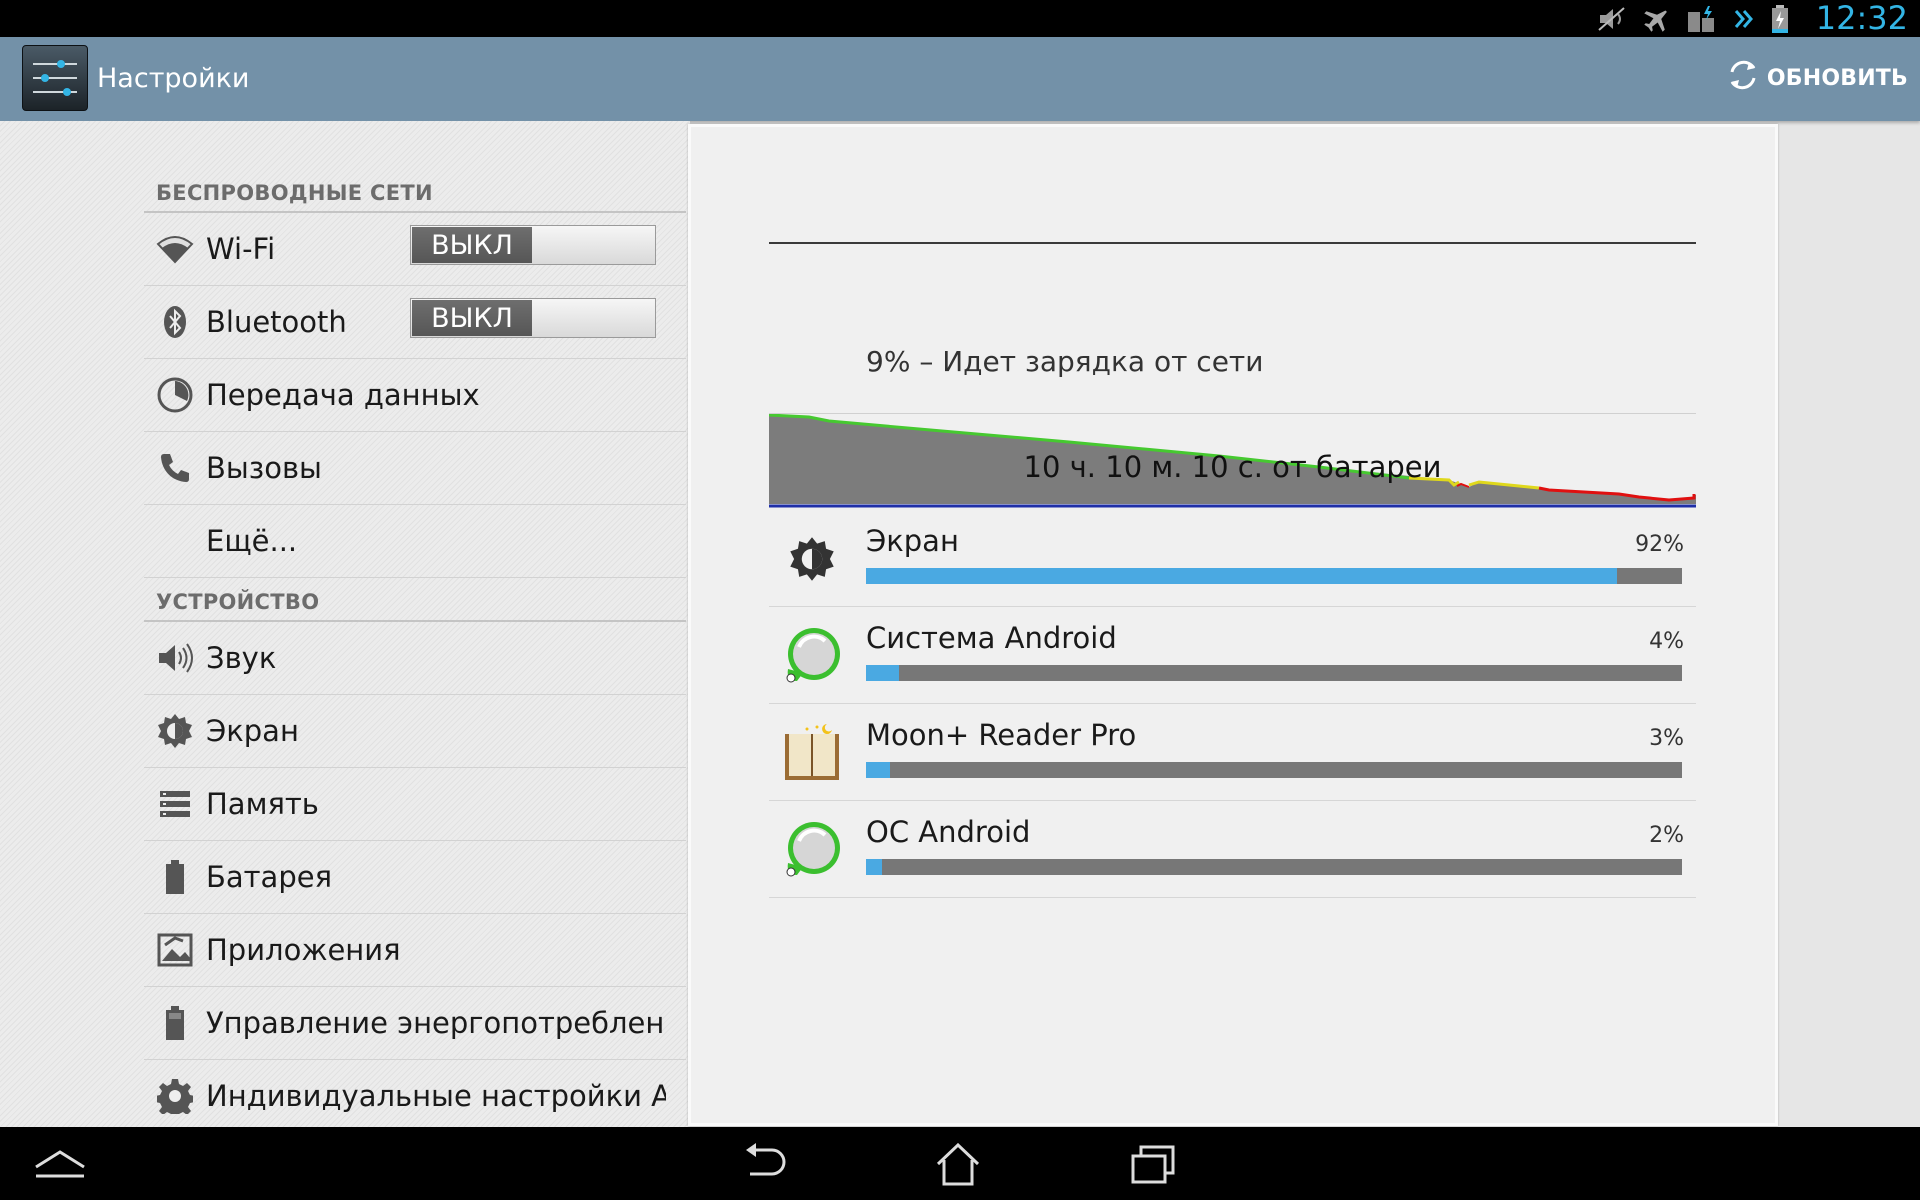 The width and height of the screenshot is (1920, 1200). Describe the element at coordinates (533, 318) in the screenshot. I see `bluetooth-toggle: ВЫКЛ` at that location.